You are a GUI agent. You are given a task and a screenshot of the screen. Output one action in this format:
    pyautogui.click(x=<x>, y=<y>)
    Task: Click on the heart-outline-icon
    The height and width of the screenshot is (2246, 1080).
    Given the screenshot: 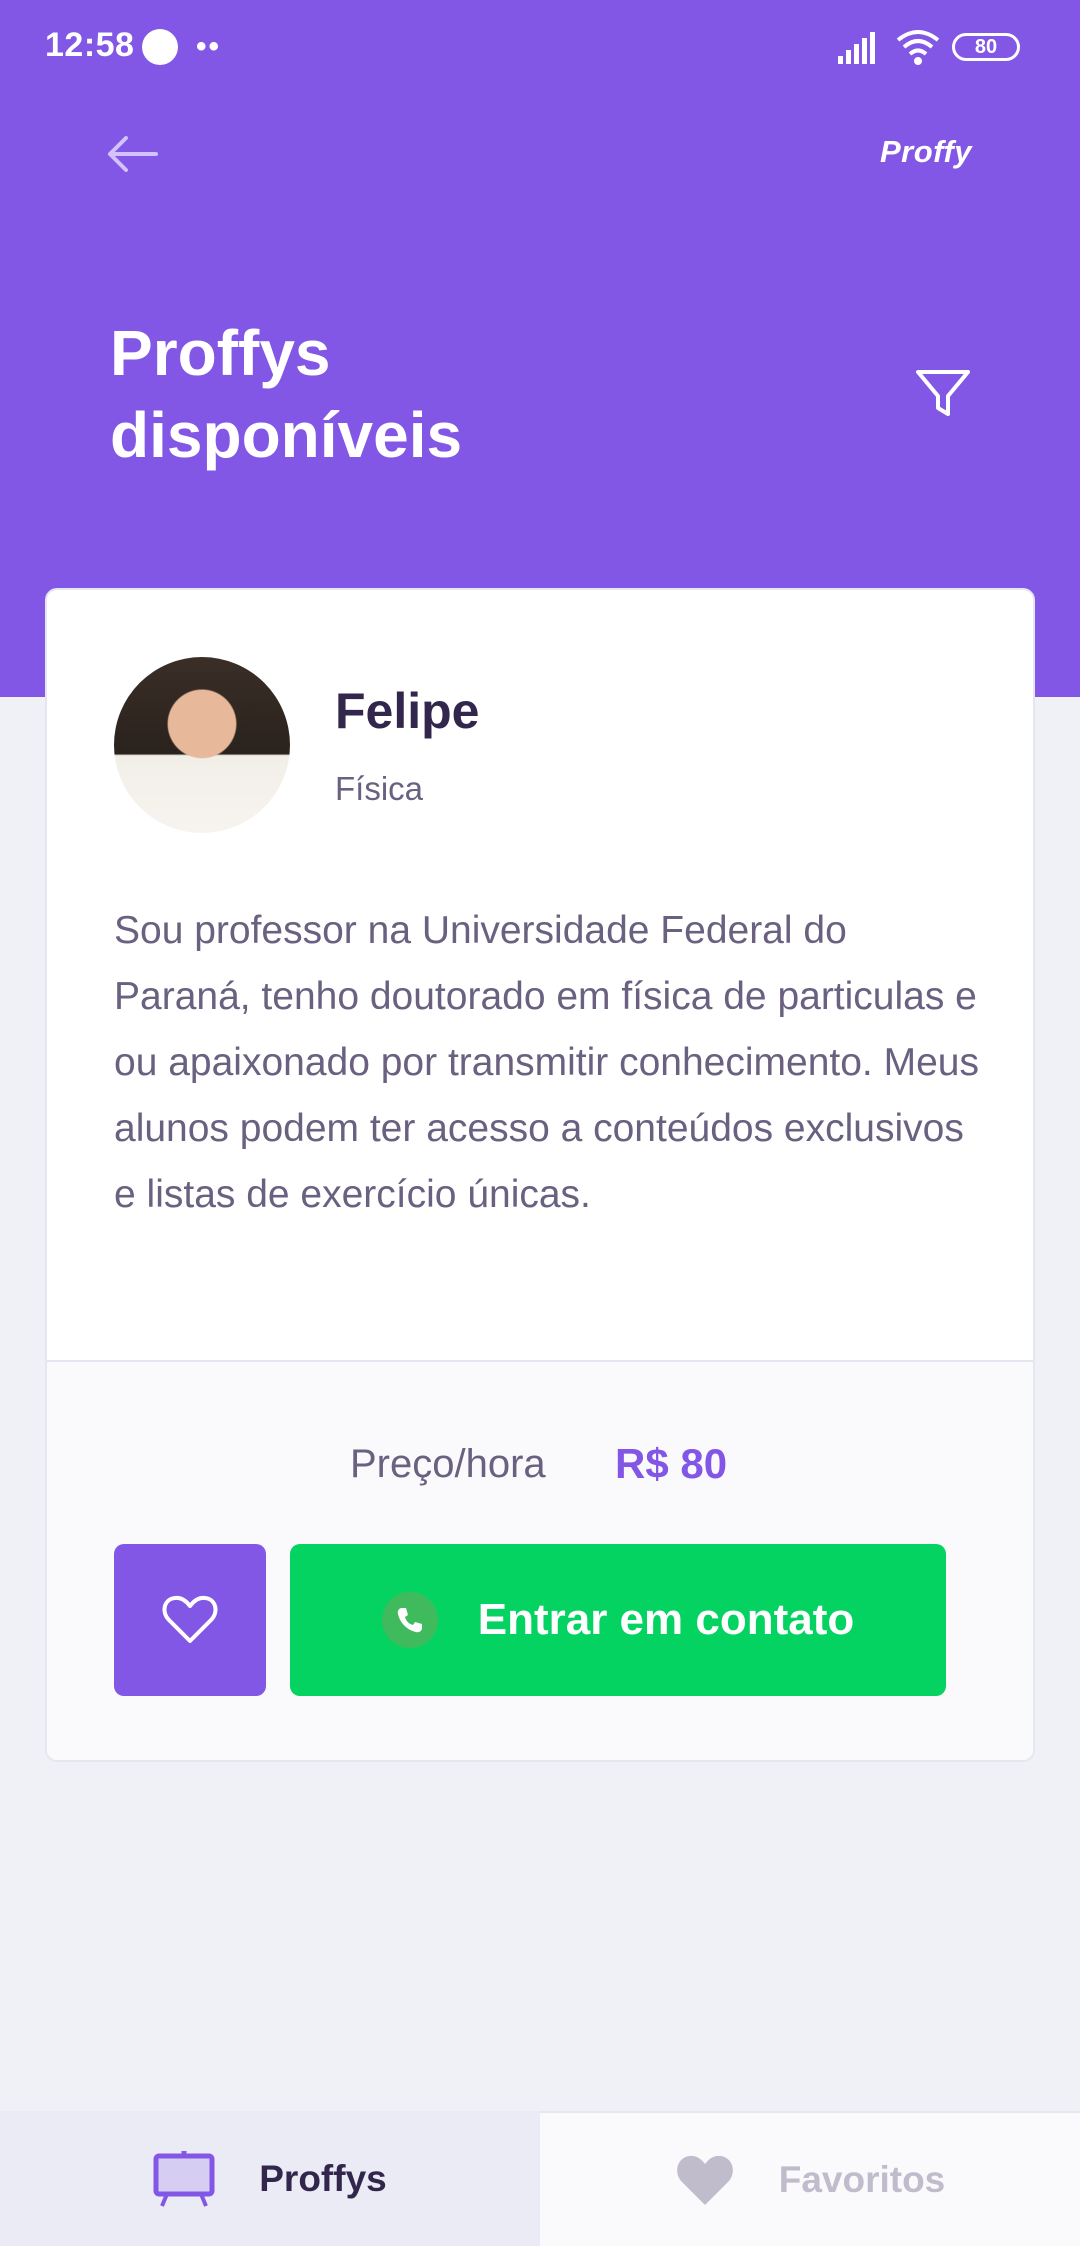 What is the action you would take?
    pyautogui.click(x=190, y=1619)
    